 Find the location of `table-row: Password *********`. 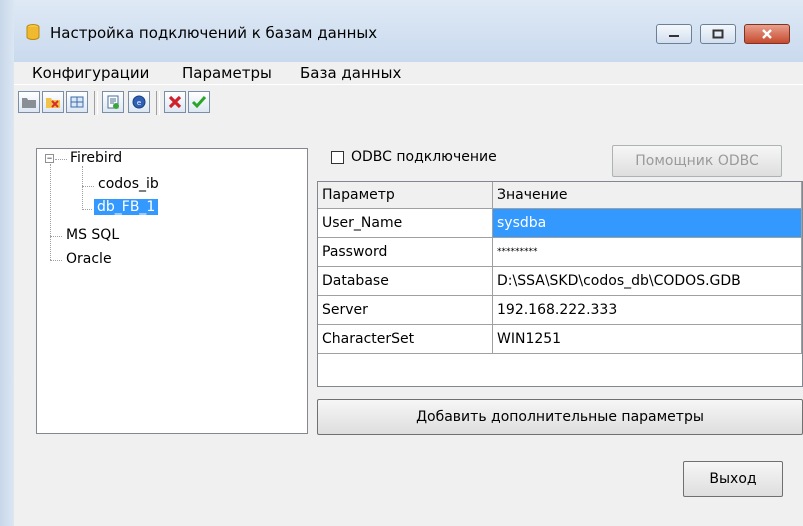

table-row: Password ********* is located at coordinates (560, 252).